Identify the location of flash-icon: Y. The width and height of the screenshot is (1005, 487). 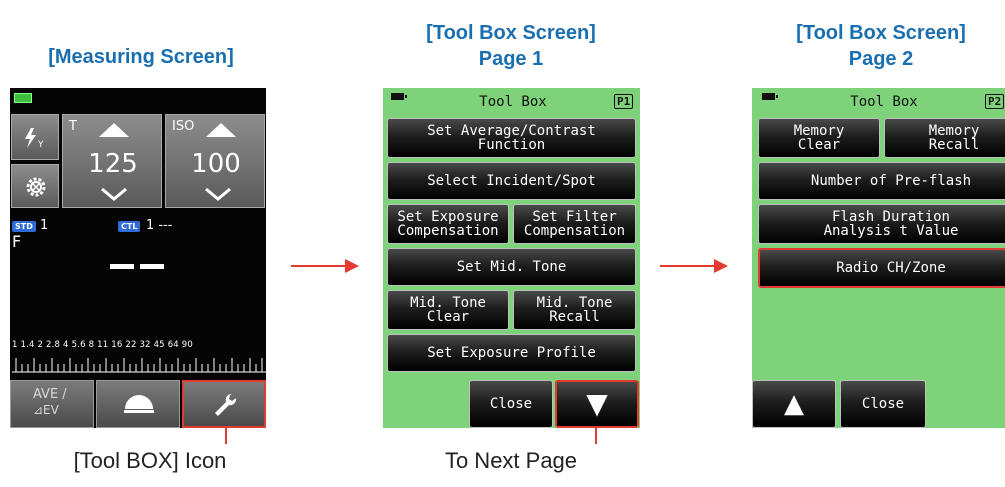
(34, 138).